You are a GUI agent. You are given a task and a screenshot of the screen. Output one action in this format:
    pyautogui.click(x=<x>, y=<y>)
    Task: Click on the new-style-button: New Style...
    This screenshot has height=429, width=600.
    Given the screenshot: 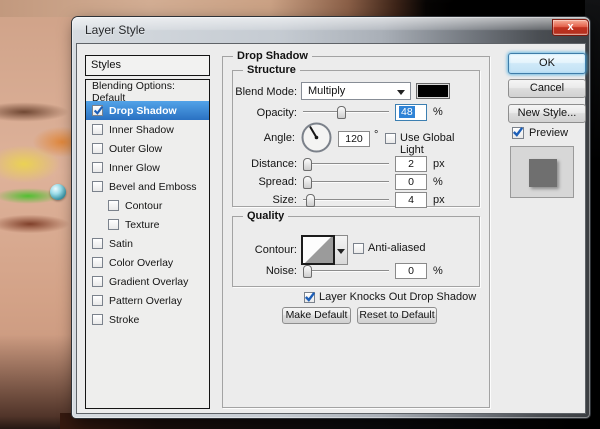 What is the action you would take?
    pyautogui.click(x=547, y=113)
    